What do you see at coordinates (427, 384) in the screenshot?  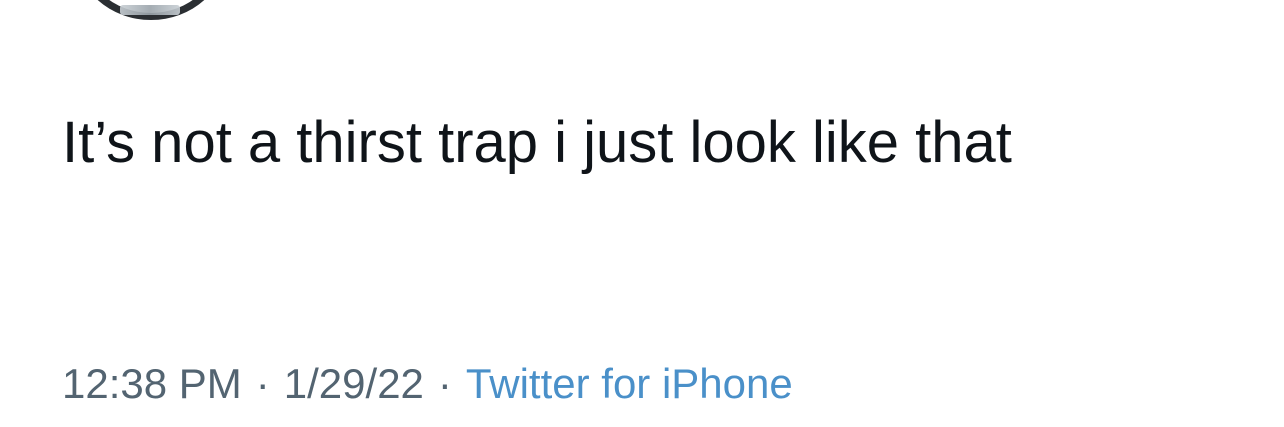 I see `tweet-metadata: 12:38 PM · 1/29/22 · Twitter for iPhone` at bounding box center [427, 384].